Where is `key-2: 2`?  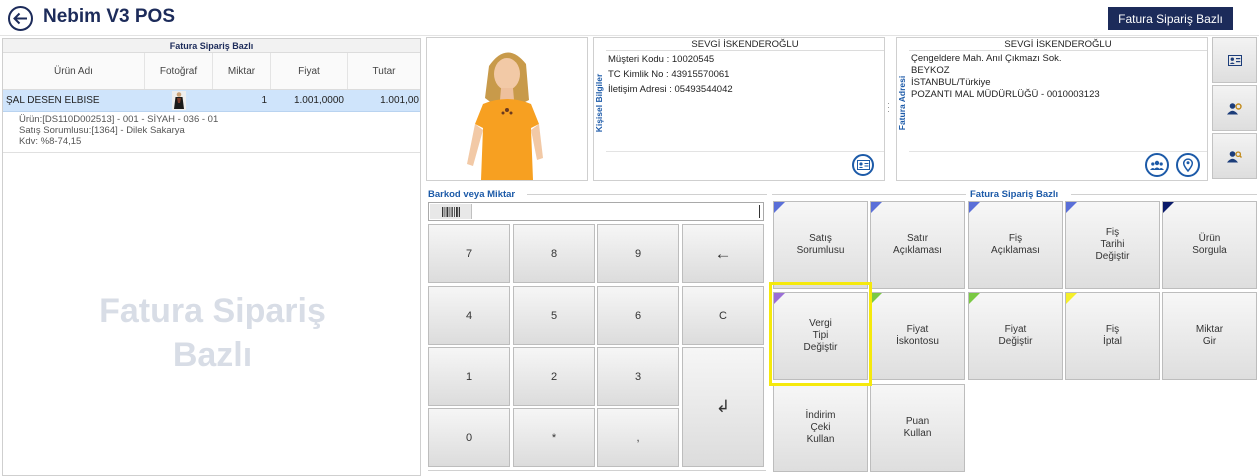 key-2: 2 is located at coordinates (554, 376).